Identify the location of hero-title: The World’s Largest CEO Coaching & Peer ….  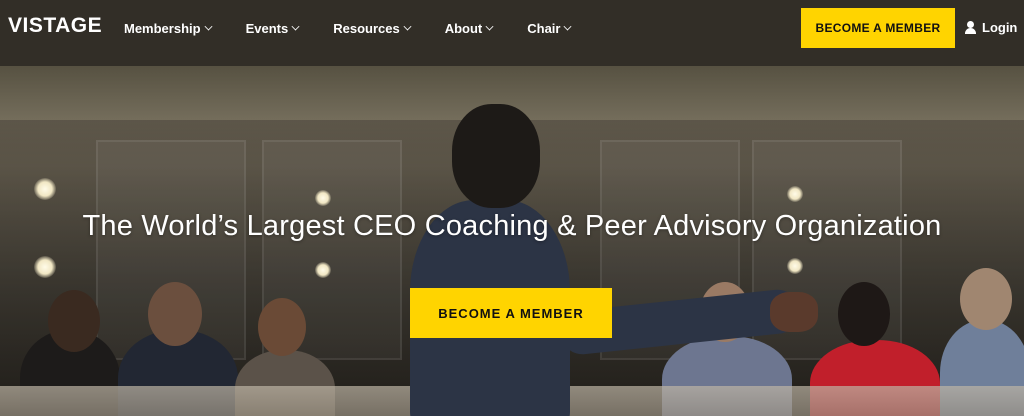
(512, 226).